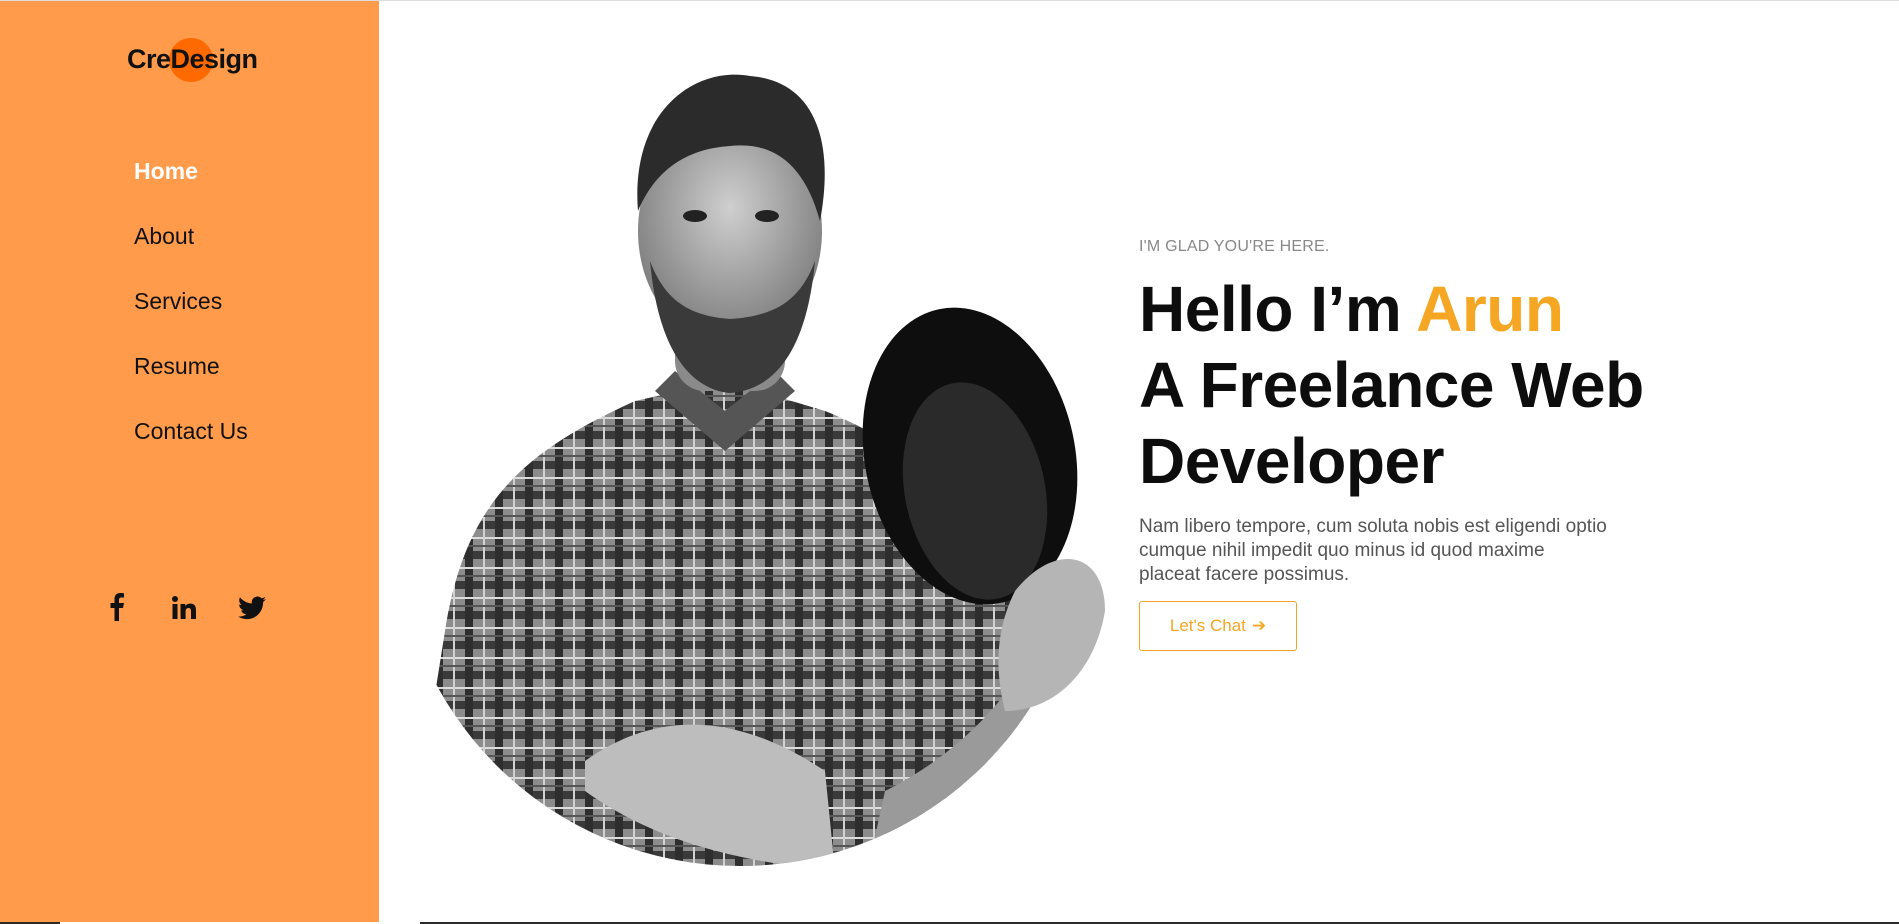  Describe the element at coordinates (117, 608) in the screenshot. I see `facebook-icon` at that location.